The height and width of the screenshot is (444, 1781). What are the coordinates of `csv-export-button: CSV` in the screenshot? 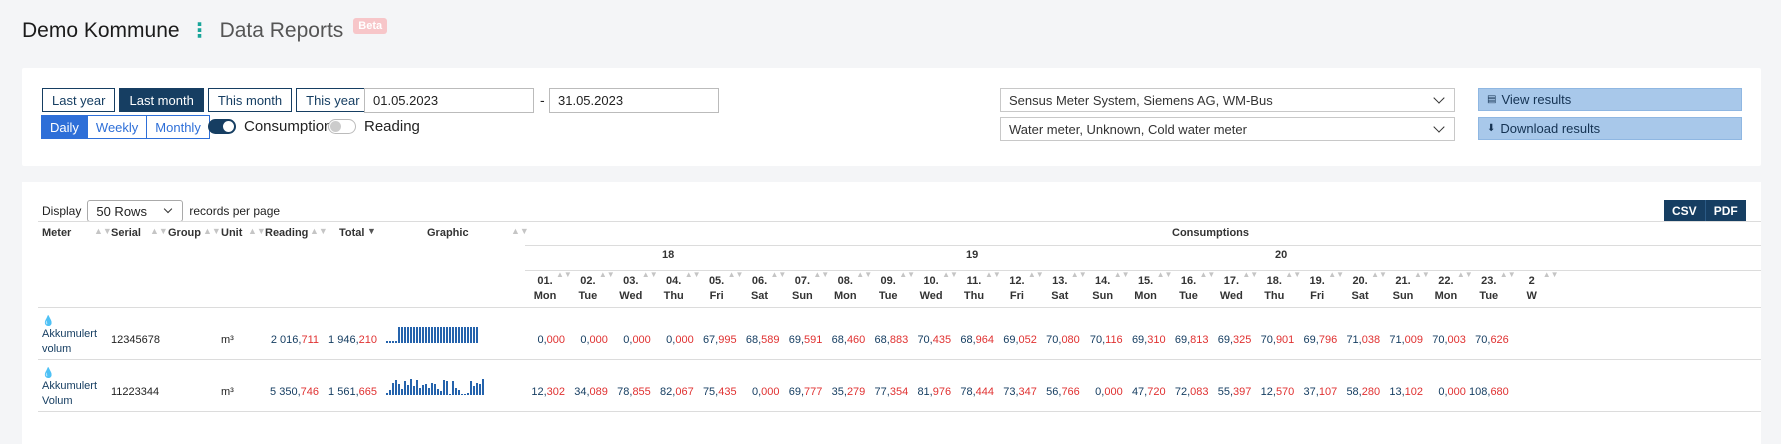 It's located at (1684, 210).